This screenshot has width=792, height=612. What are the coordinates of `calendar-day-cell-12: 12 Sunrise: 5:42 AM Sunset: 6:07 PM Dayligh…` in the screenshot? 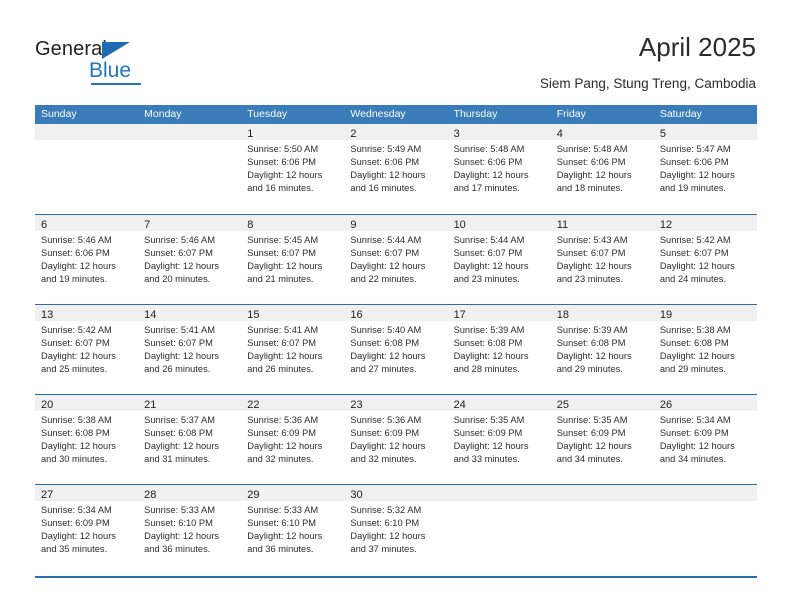 It's located at (705, 259).